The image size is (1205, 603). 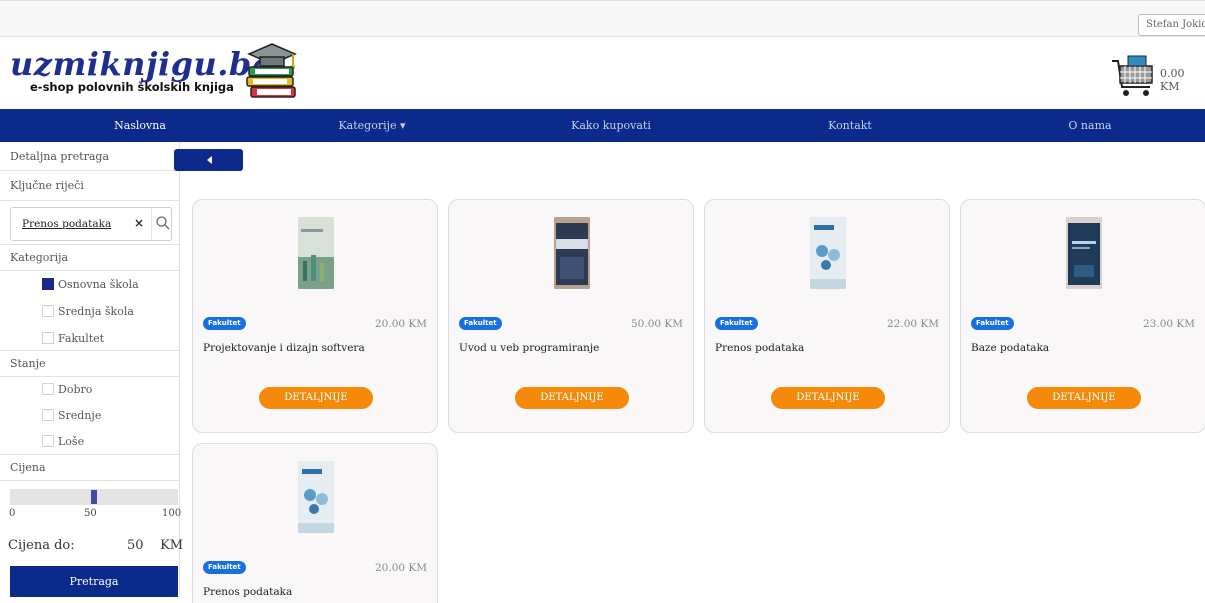 What do you see at coordinates (12, 513) in the screenshot?
I see `slider-min-label: 0` at bounding box center [12, 513].